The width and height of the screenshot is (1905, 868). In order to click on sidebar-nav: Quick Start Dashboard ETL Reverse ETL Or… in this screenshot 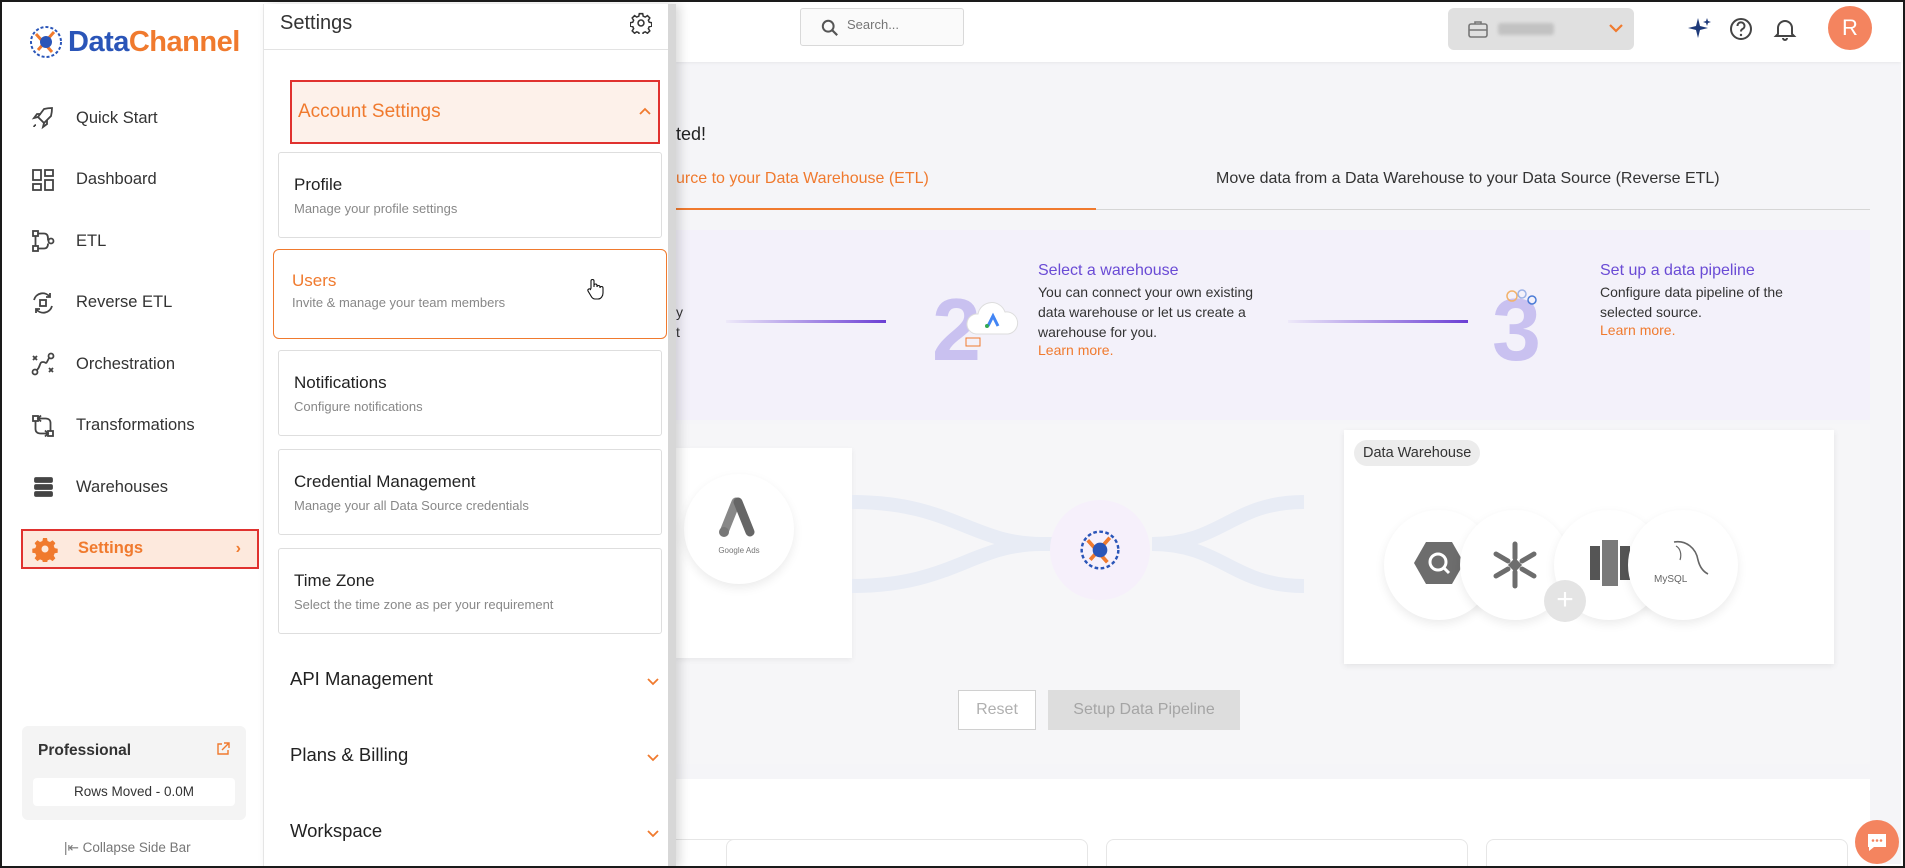, I will do `click(134, 344)`.